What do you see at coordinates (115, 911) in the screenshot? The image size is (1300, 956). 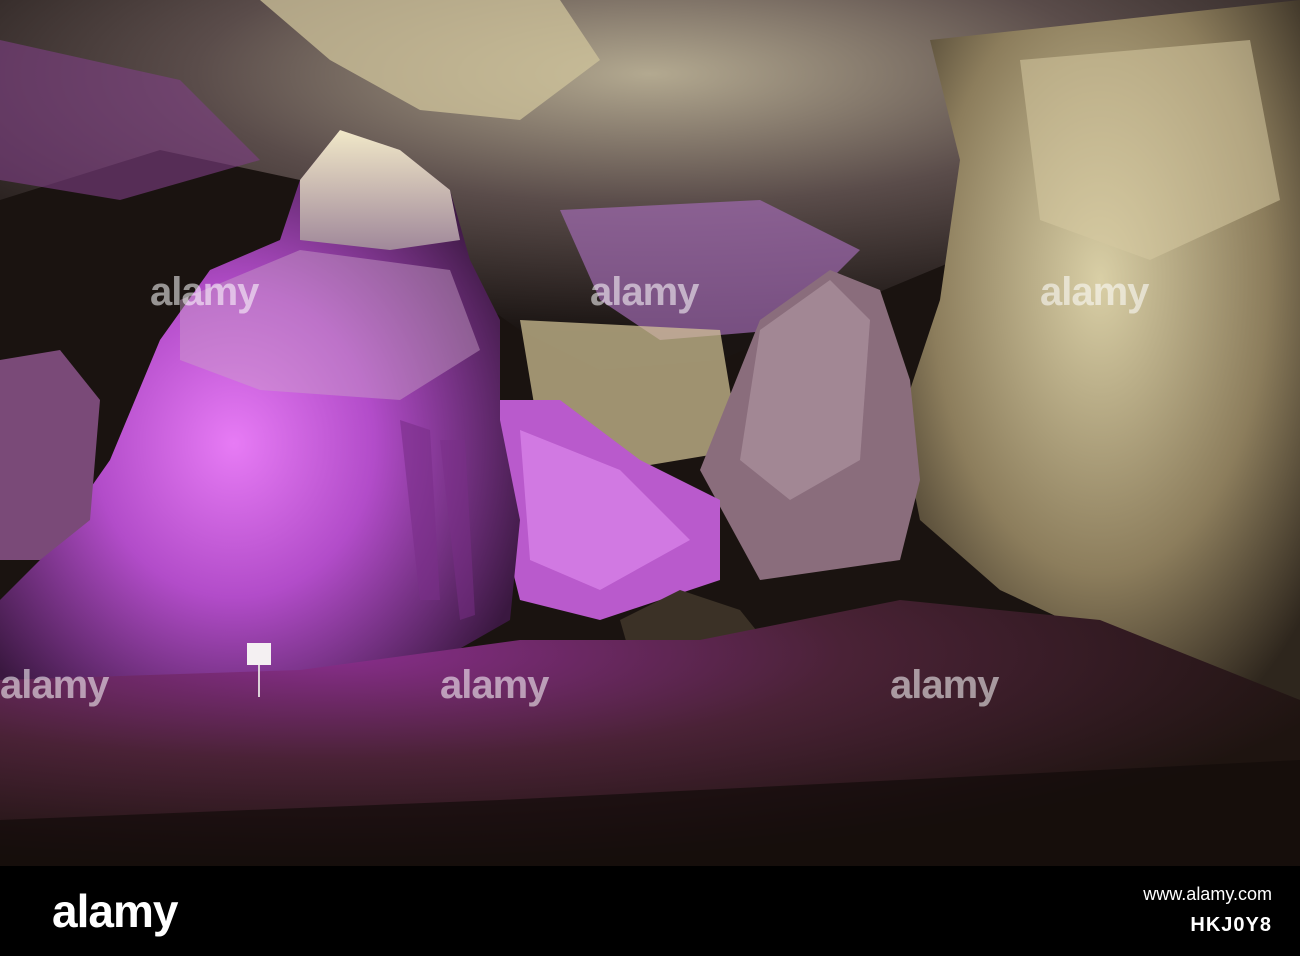 I see `footer-logo: alamy` at bounding box center [115, 911].